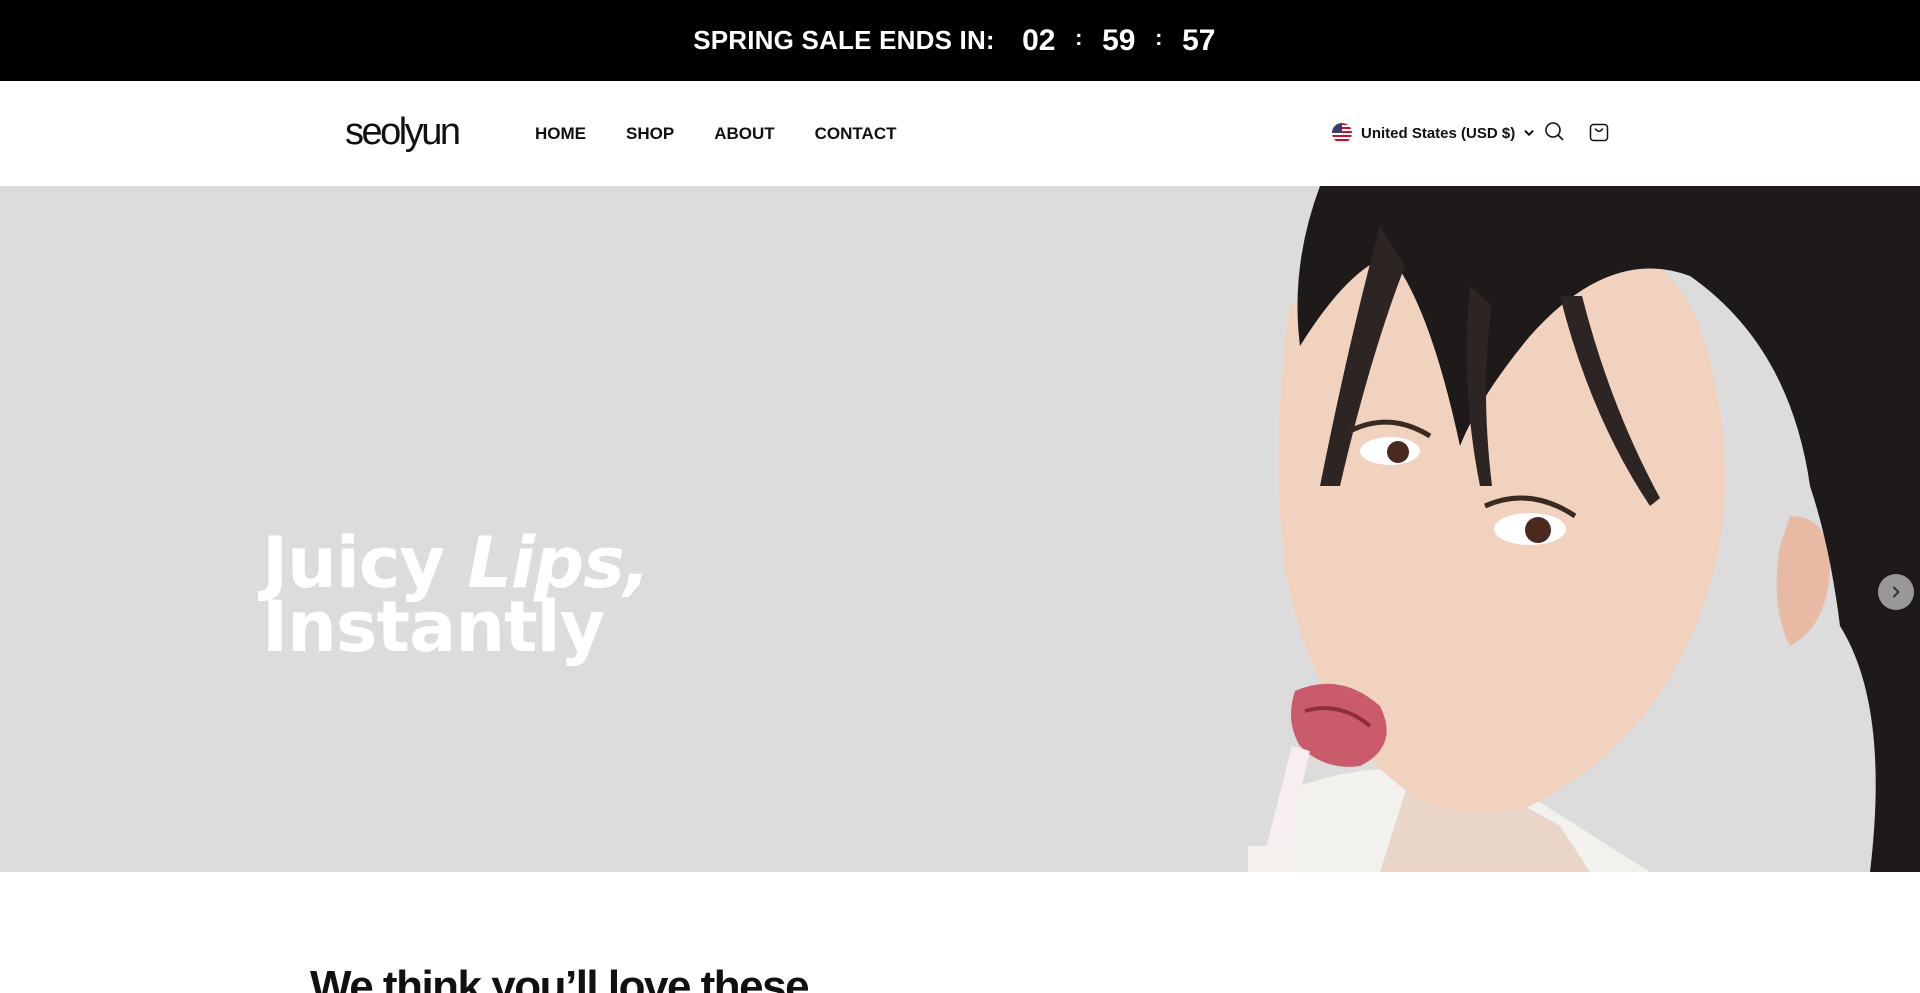  I want to click on nav-home: HOME, so click(560, 134).